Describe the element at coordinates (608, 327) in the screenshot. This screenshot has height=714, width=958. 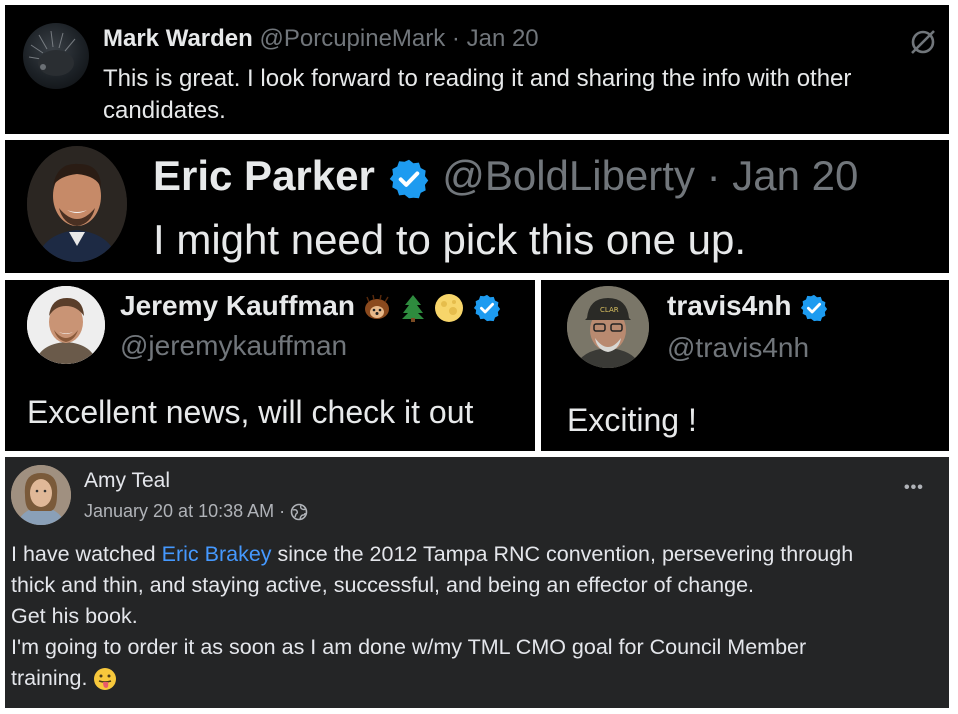
I see `avatar-travis4nh: CLAR` at that location.